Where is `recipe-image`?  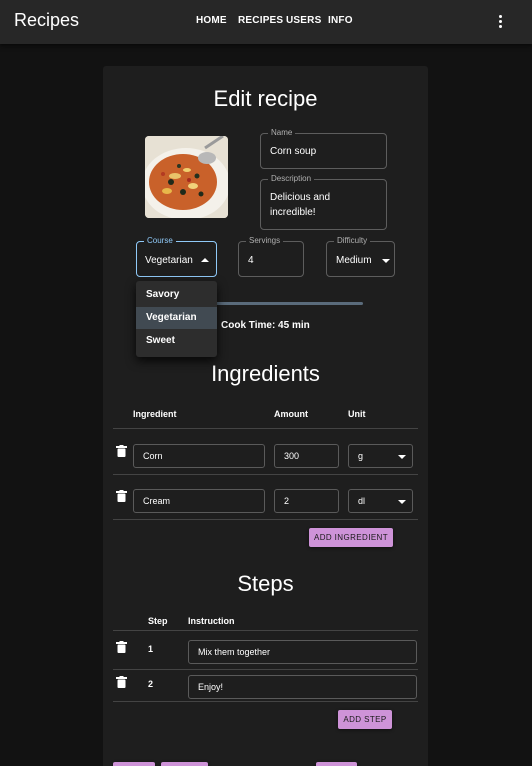 recipe-image is located at coordinates (186, 177).